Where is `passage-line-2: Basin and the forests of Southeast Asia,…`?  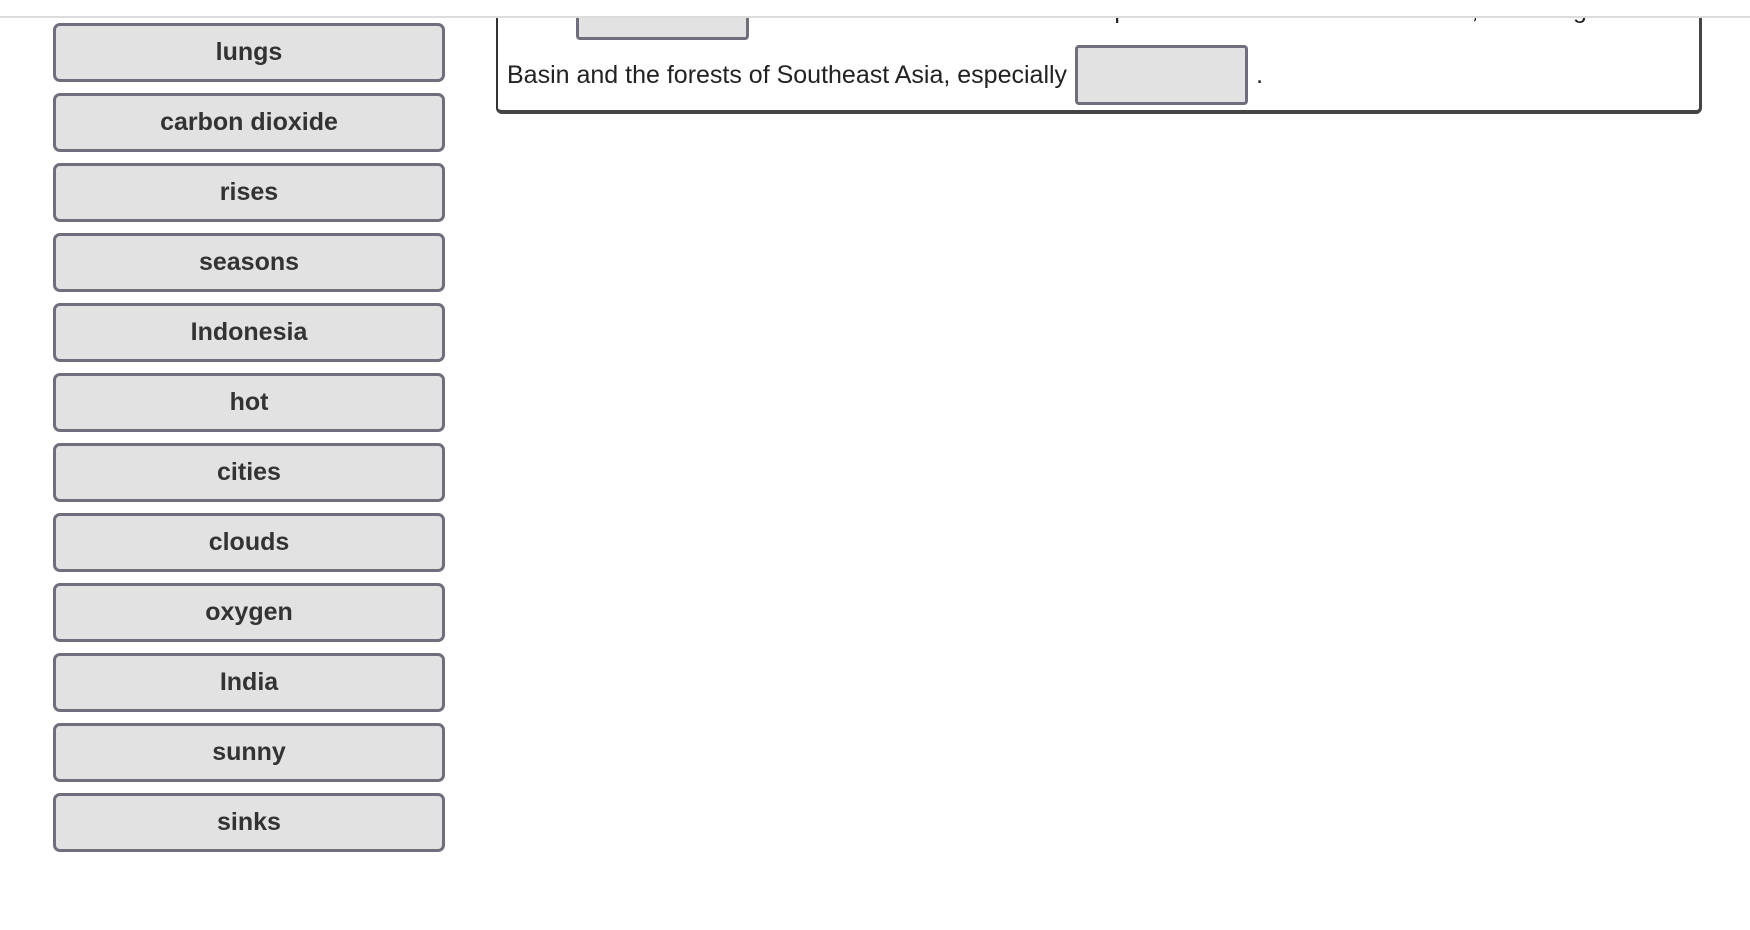
passage-line-2: Basin and the forests of Southeast Asia,… is located at coordinates (885, 75).